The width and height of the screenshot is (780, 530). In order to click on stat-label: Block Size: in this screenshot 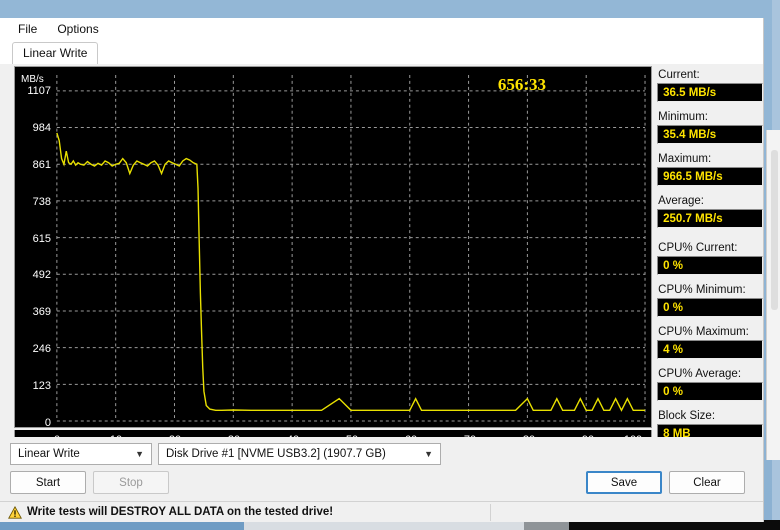, I will do `click(687, 416)`.